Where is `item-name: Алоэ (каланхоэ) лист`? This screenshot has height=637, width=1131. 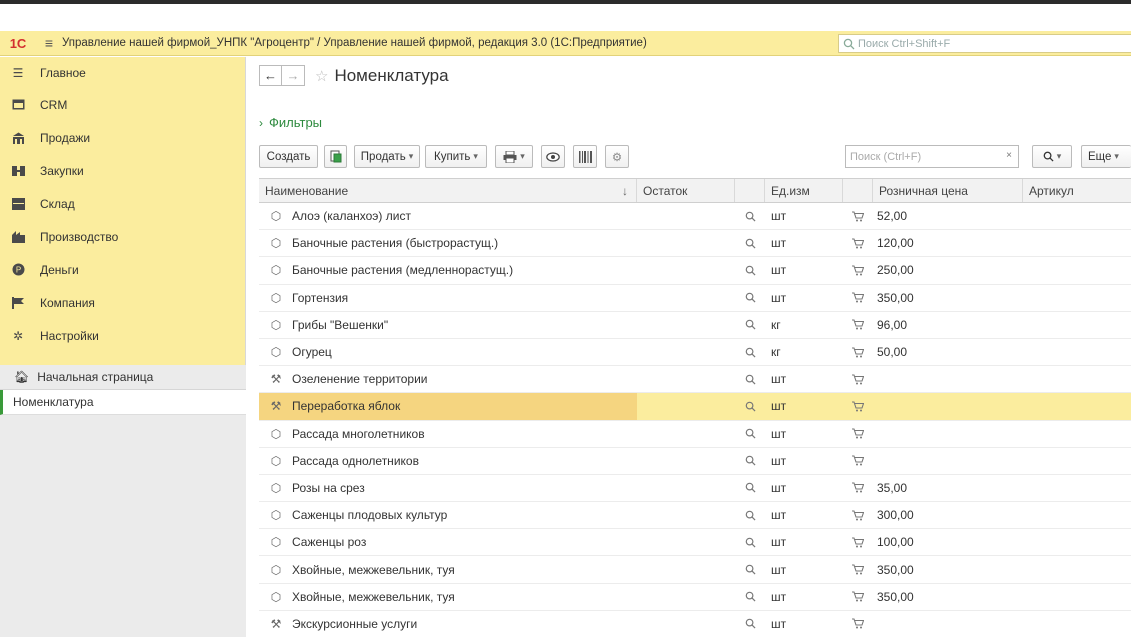
item-name: Алоэ (каланхоэ) лист is located at coordinates (351, 216).